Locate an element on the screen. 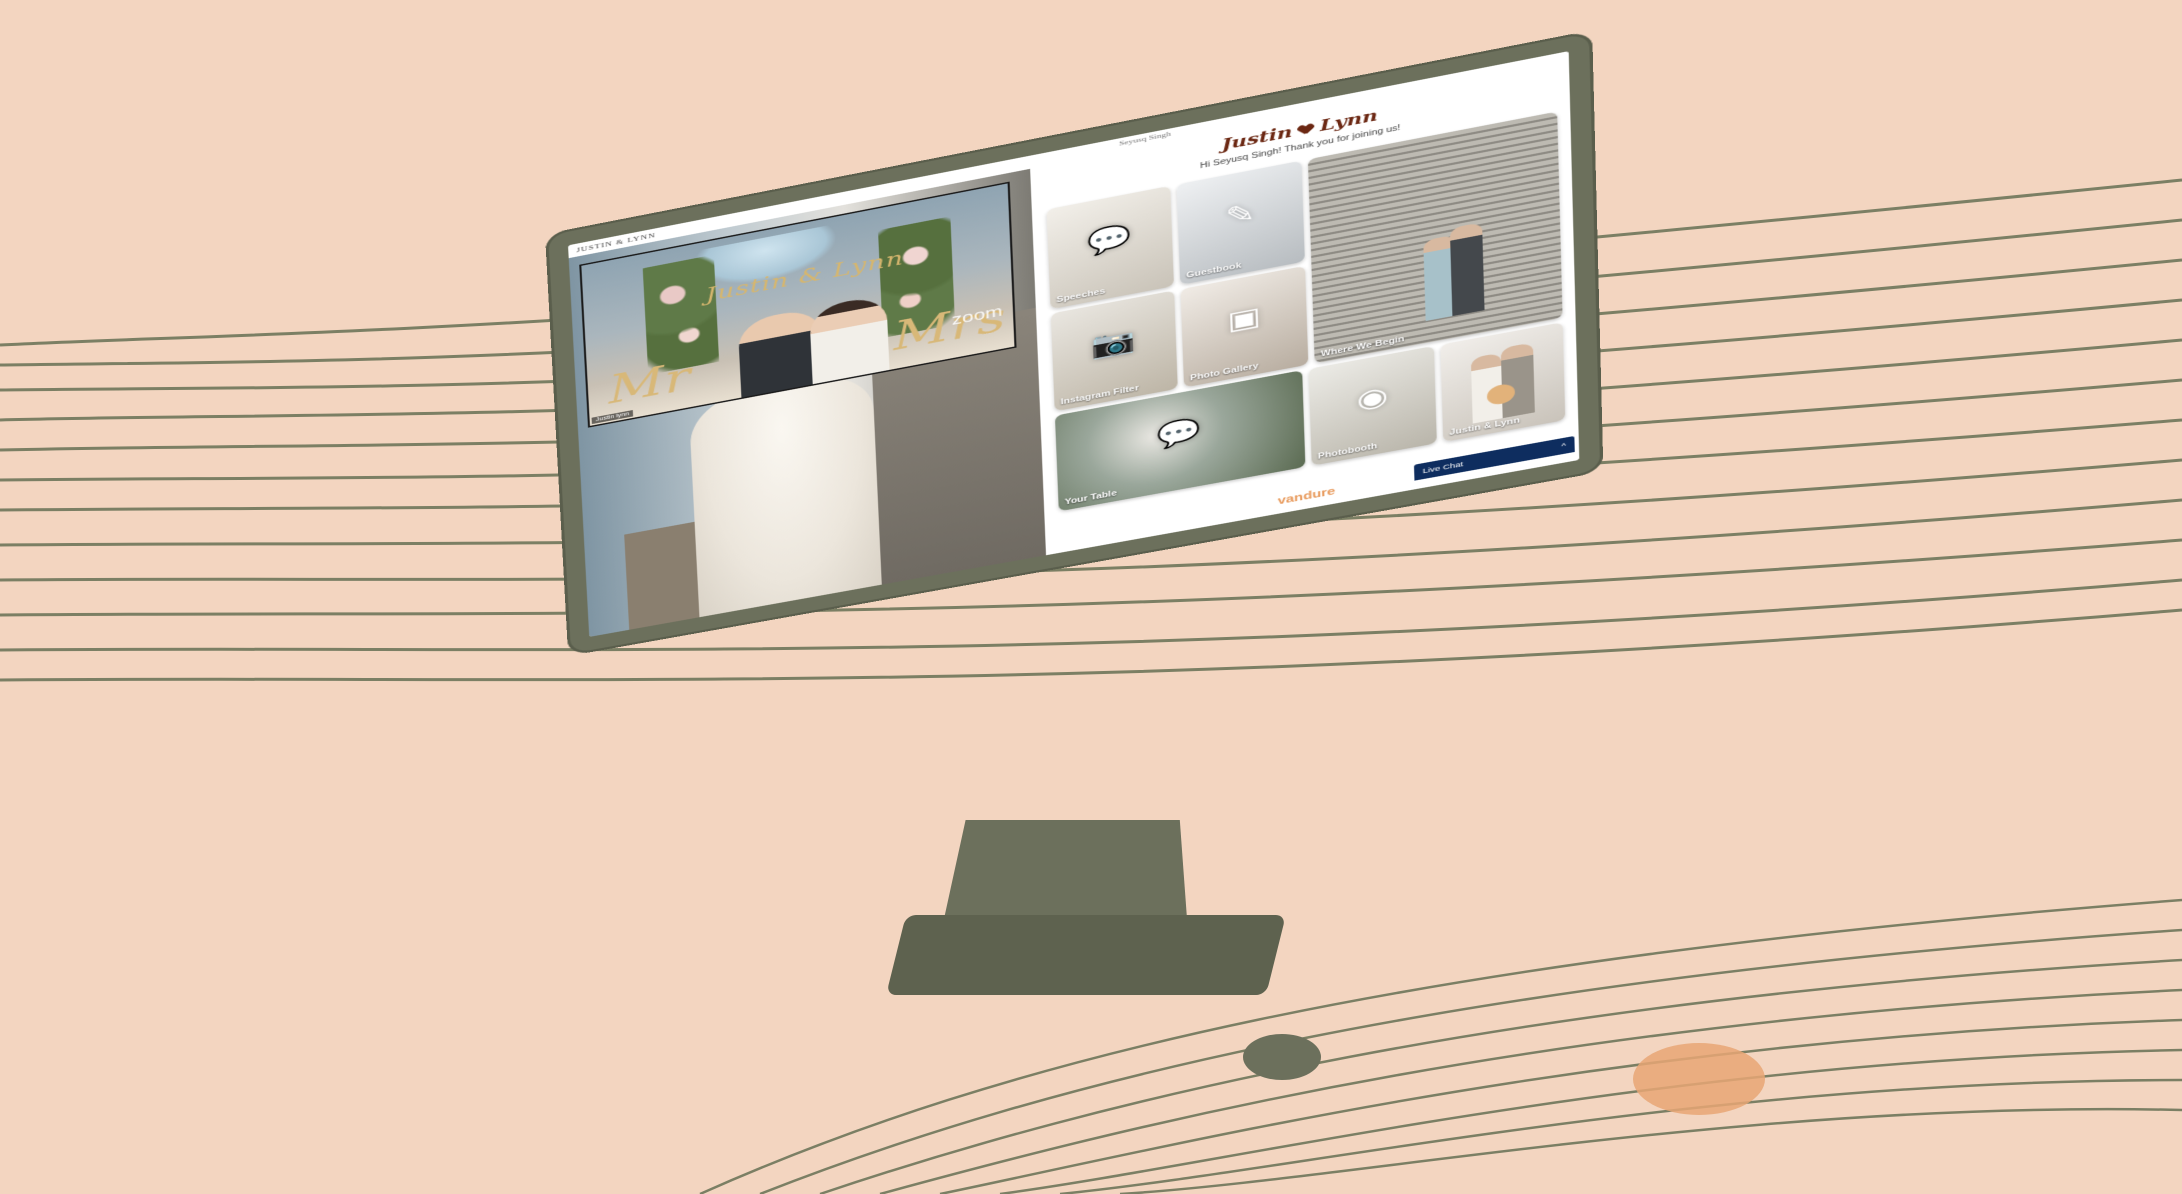 This screenshot has height=1194, width=2182. tile-photobooth: ◉ Photobooth is located at coordinates (1372, 405).